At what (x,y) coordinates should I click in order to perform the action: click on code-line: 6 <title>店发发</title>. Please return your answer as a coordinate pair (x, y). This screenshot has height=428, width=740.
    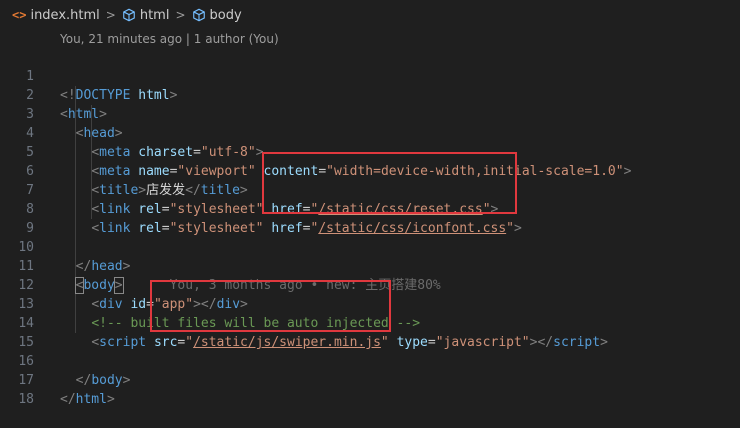
    Looking at the image, I should click on (370, 170).